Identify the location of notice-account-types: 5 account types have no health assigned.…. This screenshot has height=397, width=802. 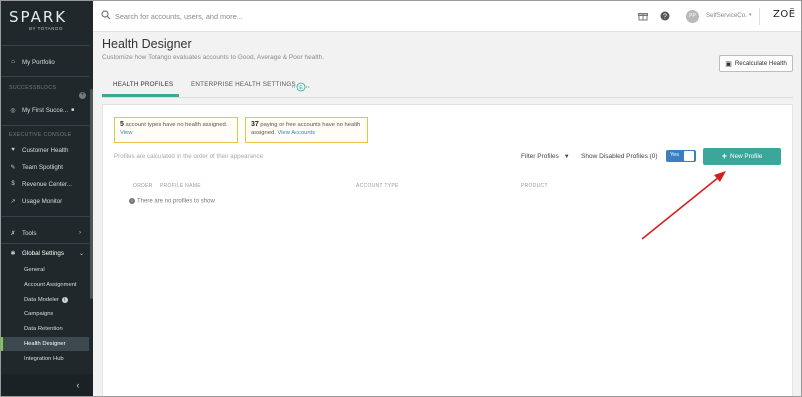
(176, 130).